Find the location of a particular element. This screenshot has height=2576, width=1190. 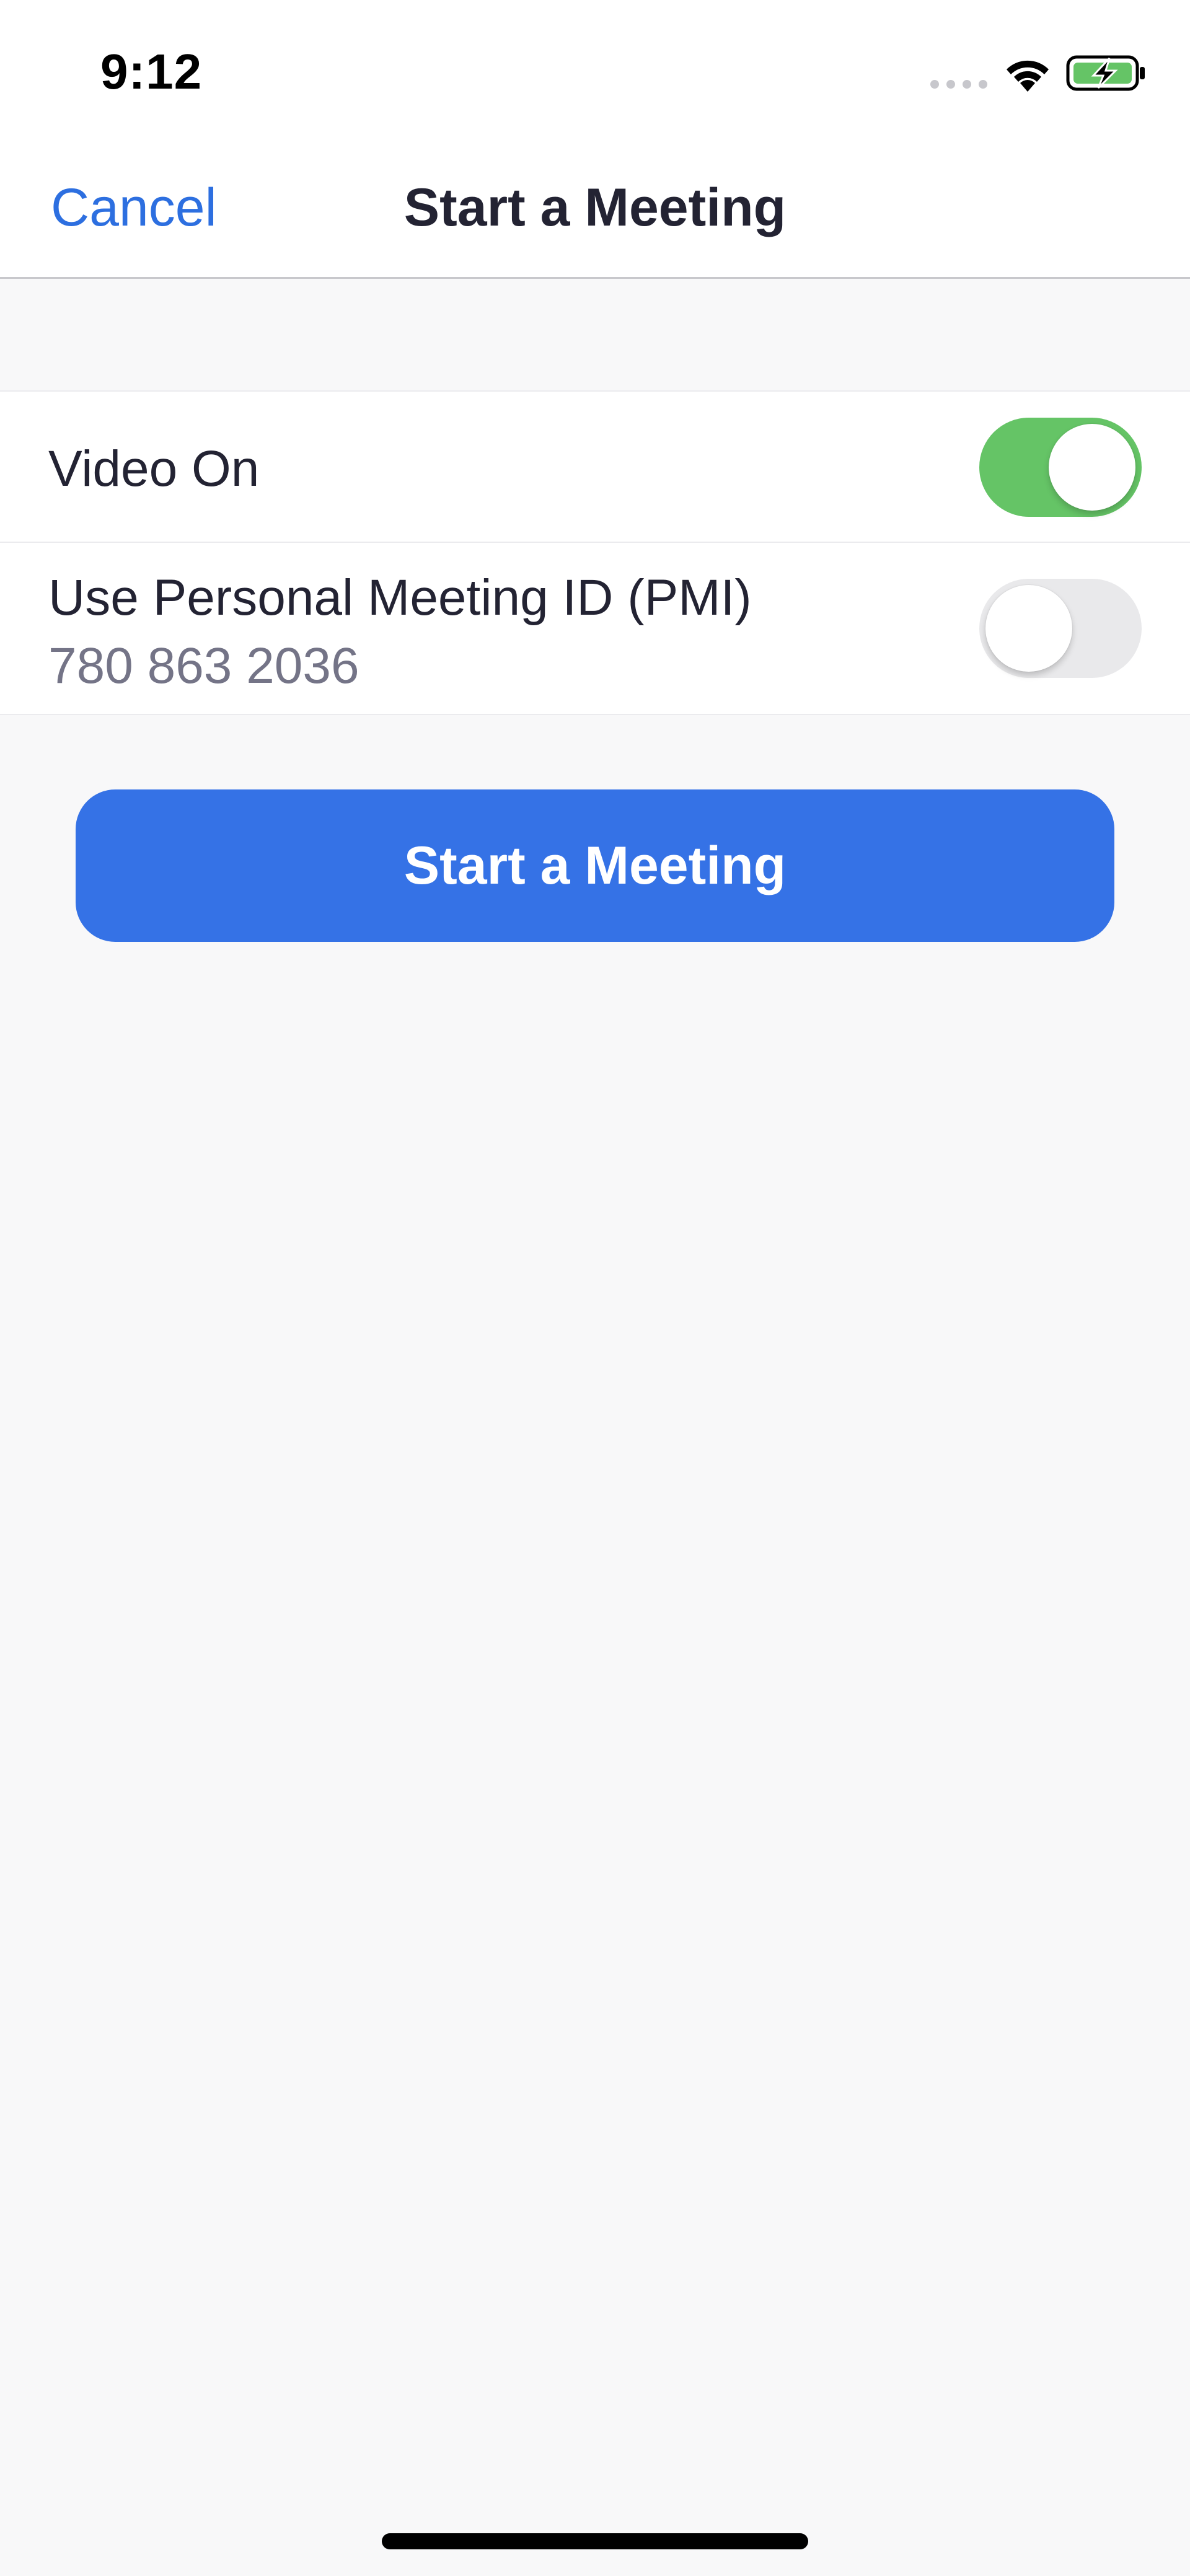

pmi-toggle is located at coordinates (1060, 628).